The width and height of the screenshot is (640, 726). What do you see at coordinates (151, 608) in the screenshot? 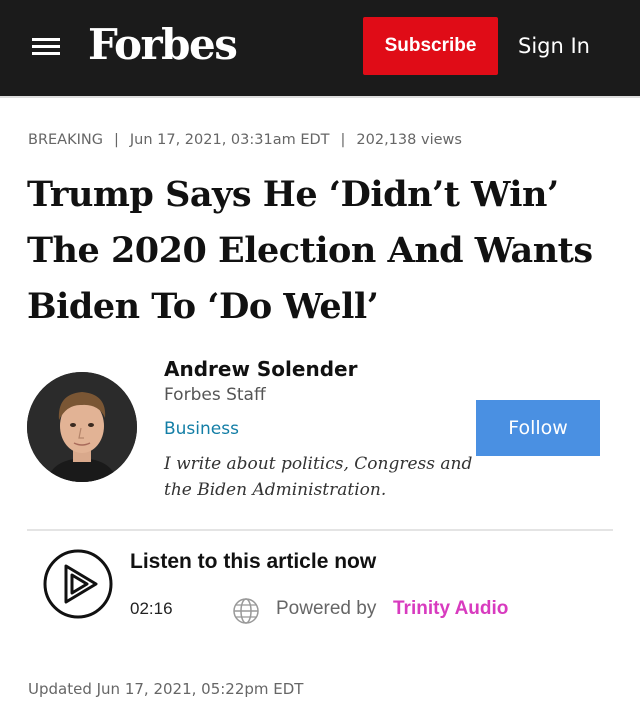
I see `audio-duration: 02:16` at bounding box center [151, 608].